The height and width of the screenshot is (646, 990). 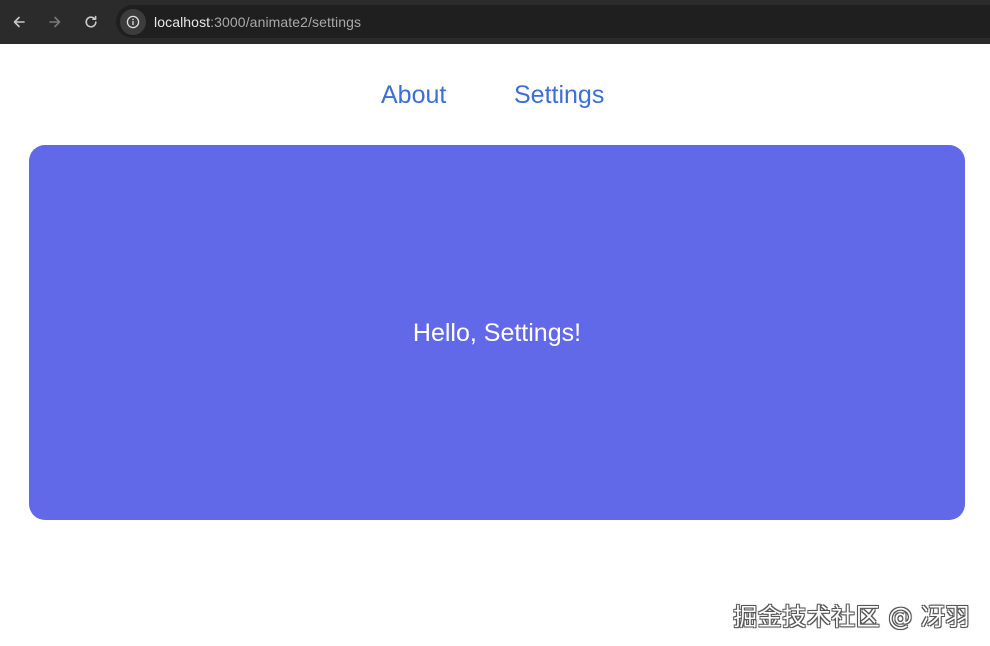 I want to click on url-text: localhost:3000/animate2/settings, so click(x=257, y=22).